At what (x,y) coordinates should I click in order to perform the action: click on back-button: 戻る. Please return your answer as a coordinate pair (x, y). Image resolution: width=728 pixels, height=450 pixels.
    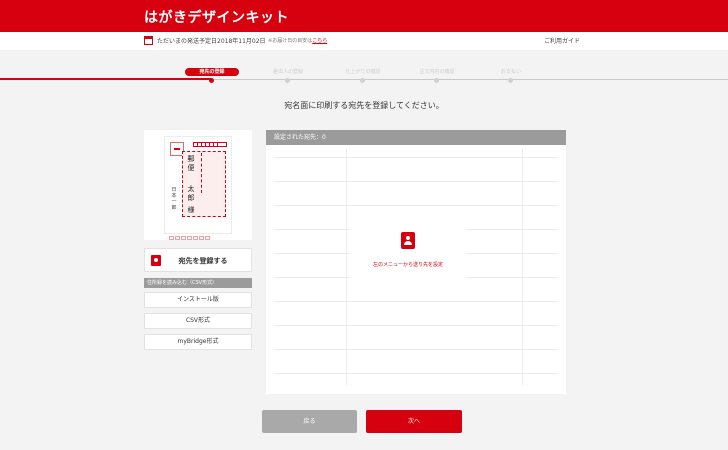
    Looking at the image, I should click on (309, 421).